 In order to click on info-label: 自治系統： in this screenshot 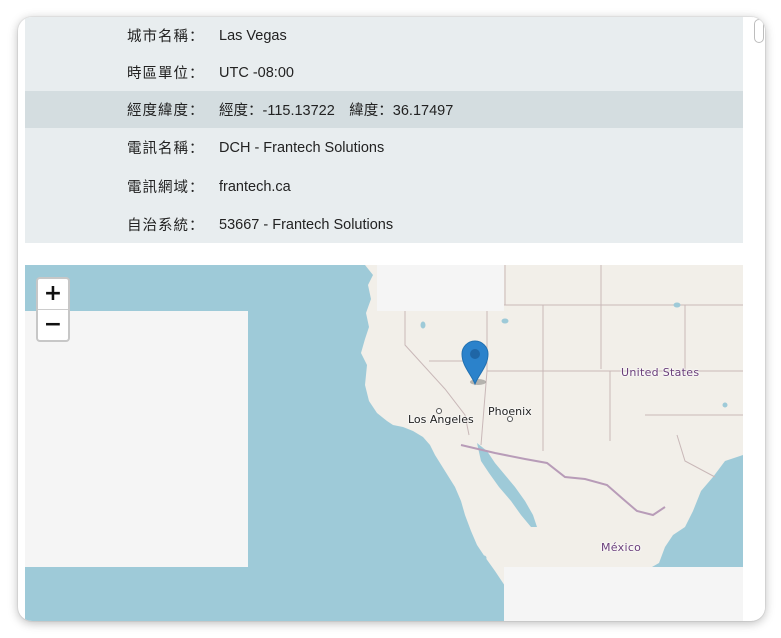, I will do `click(166, 226)`.